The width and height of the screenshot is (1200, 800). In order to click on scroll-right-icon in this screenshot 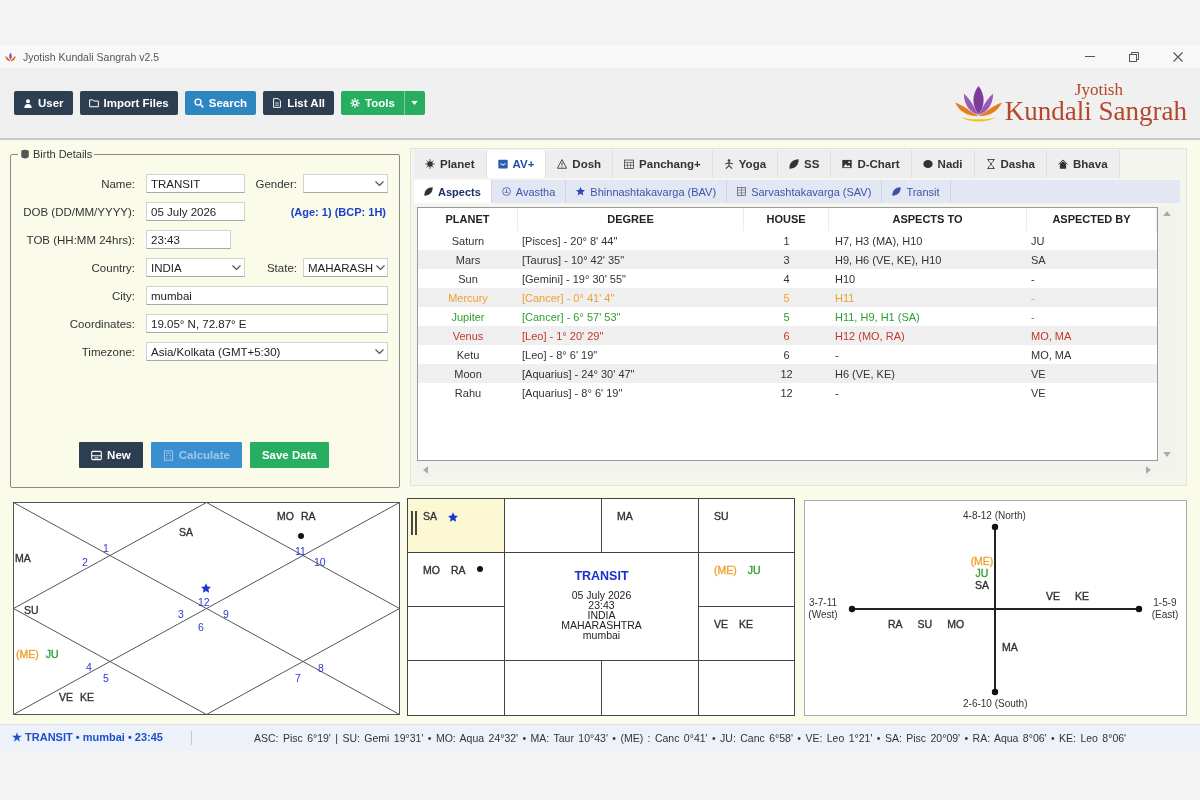, I will do `click(1148, 469)`.